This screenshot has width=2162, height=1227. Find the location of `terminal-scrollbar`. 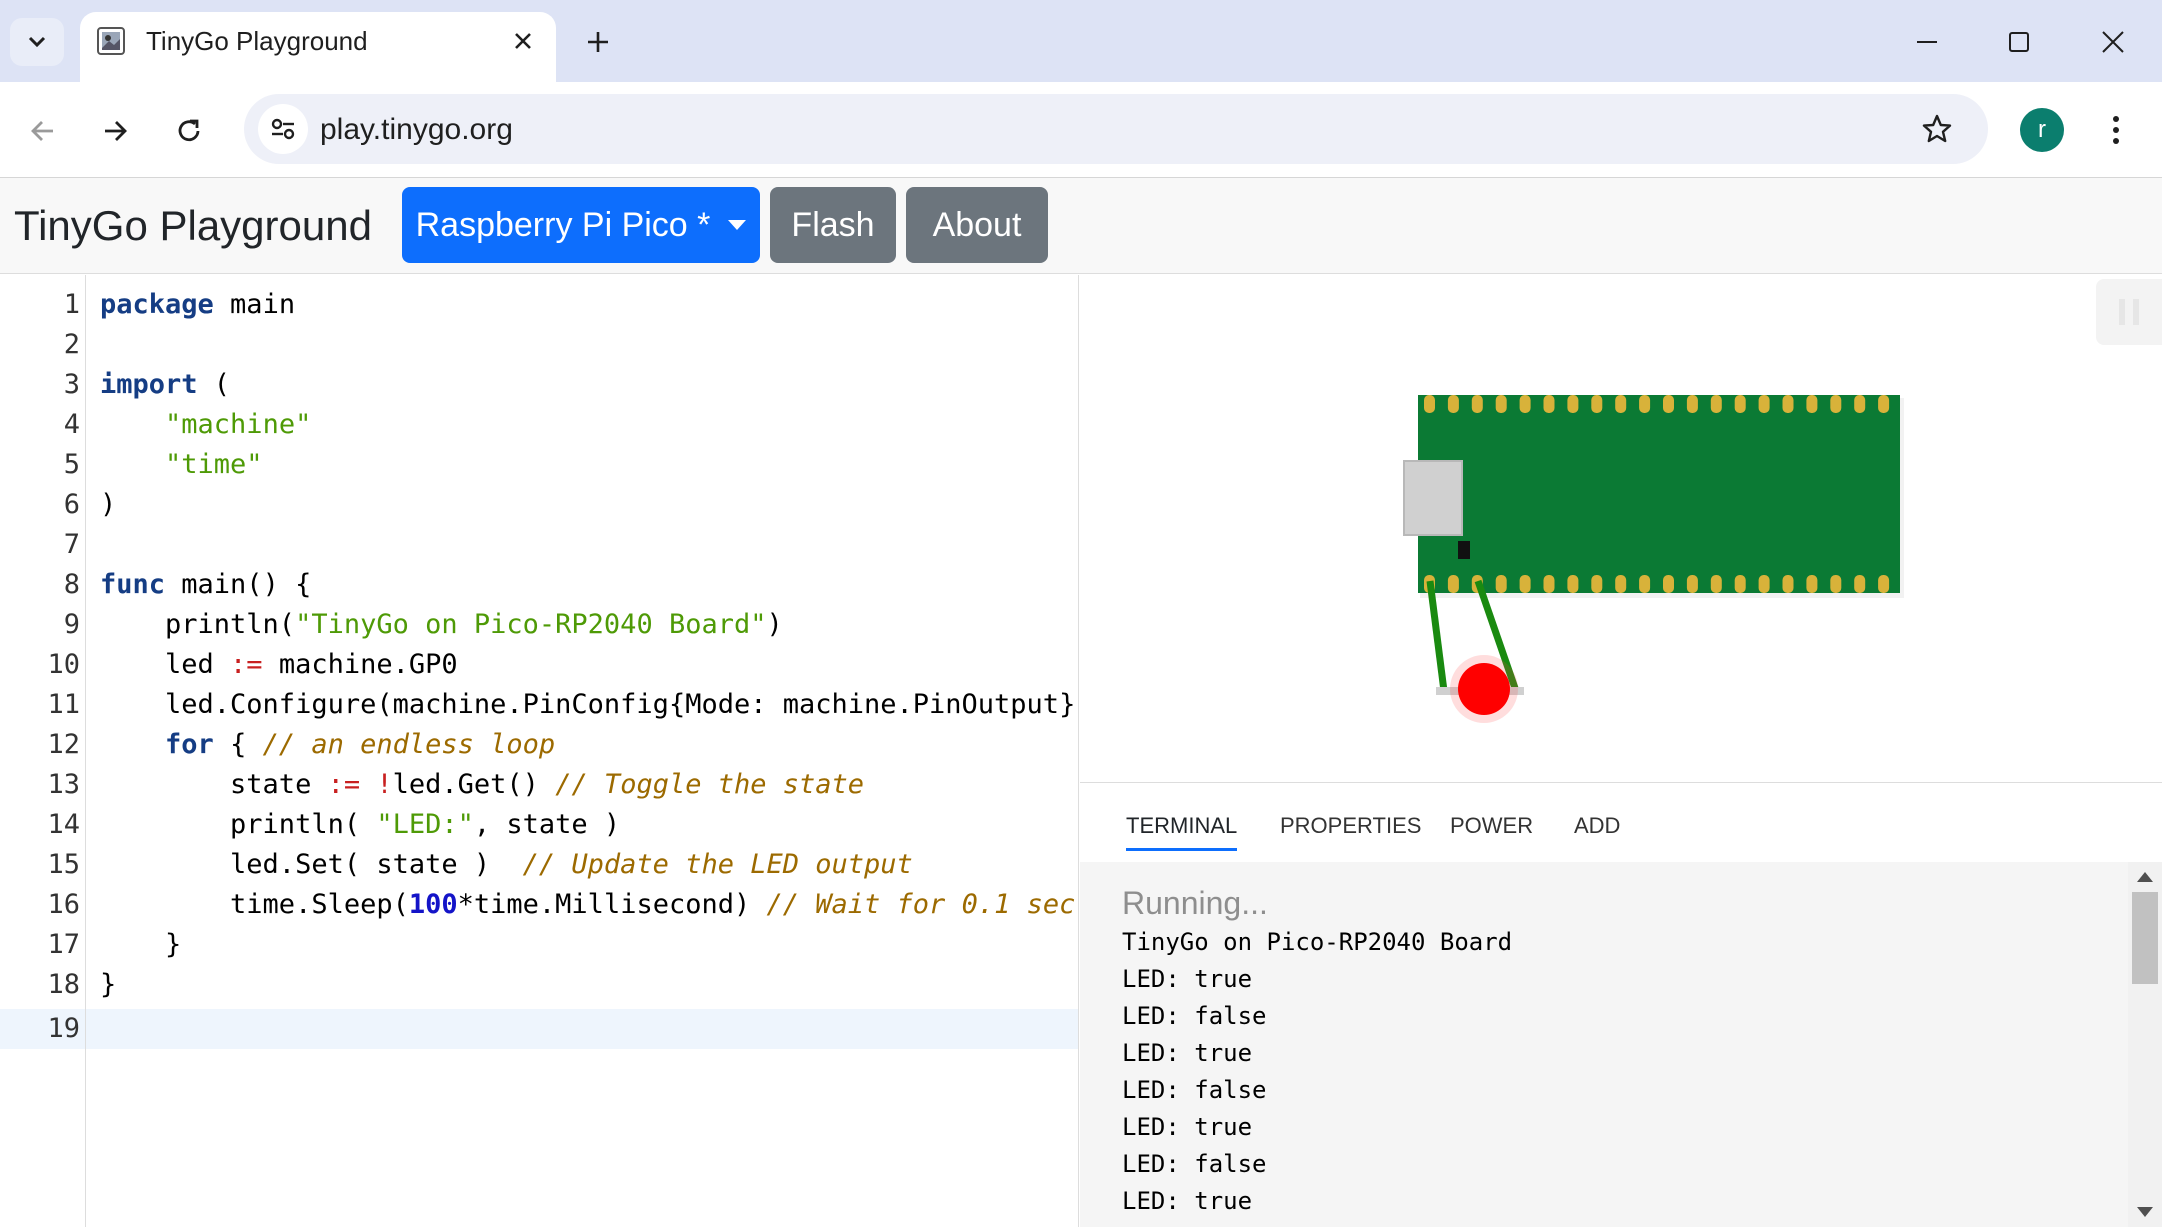

terminal-scrollbar is located at coordinates (2145, 1044).